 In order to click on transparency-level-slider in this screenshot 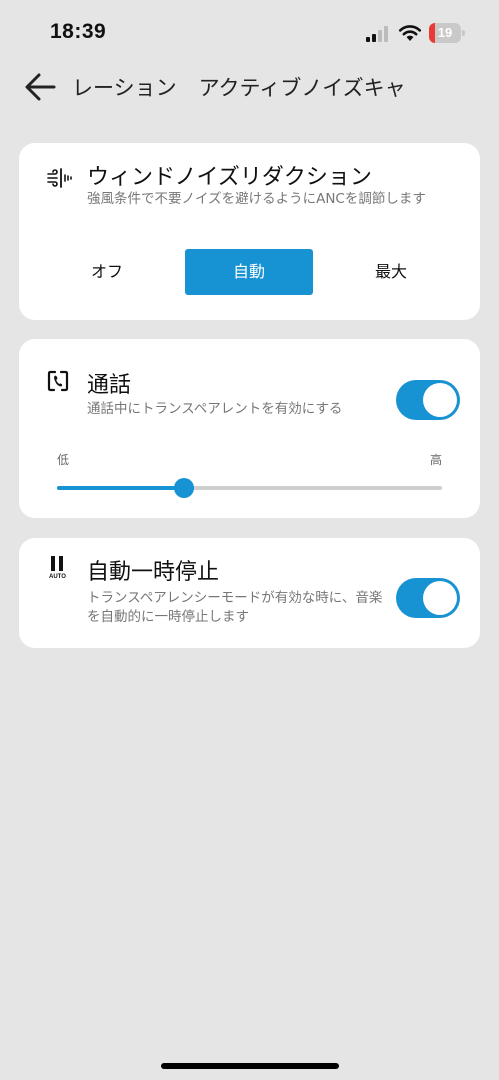, I will do `click(249, 488)`.